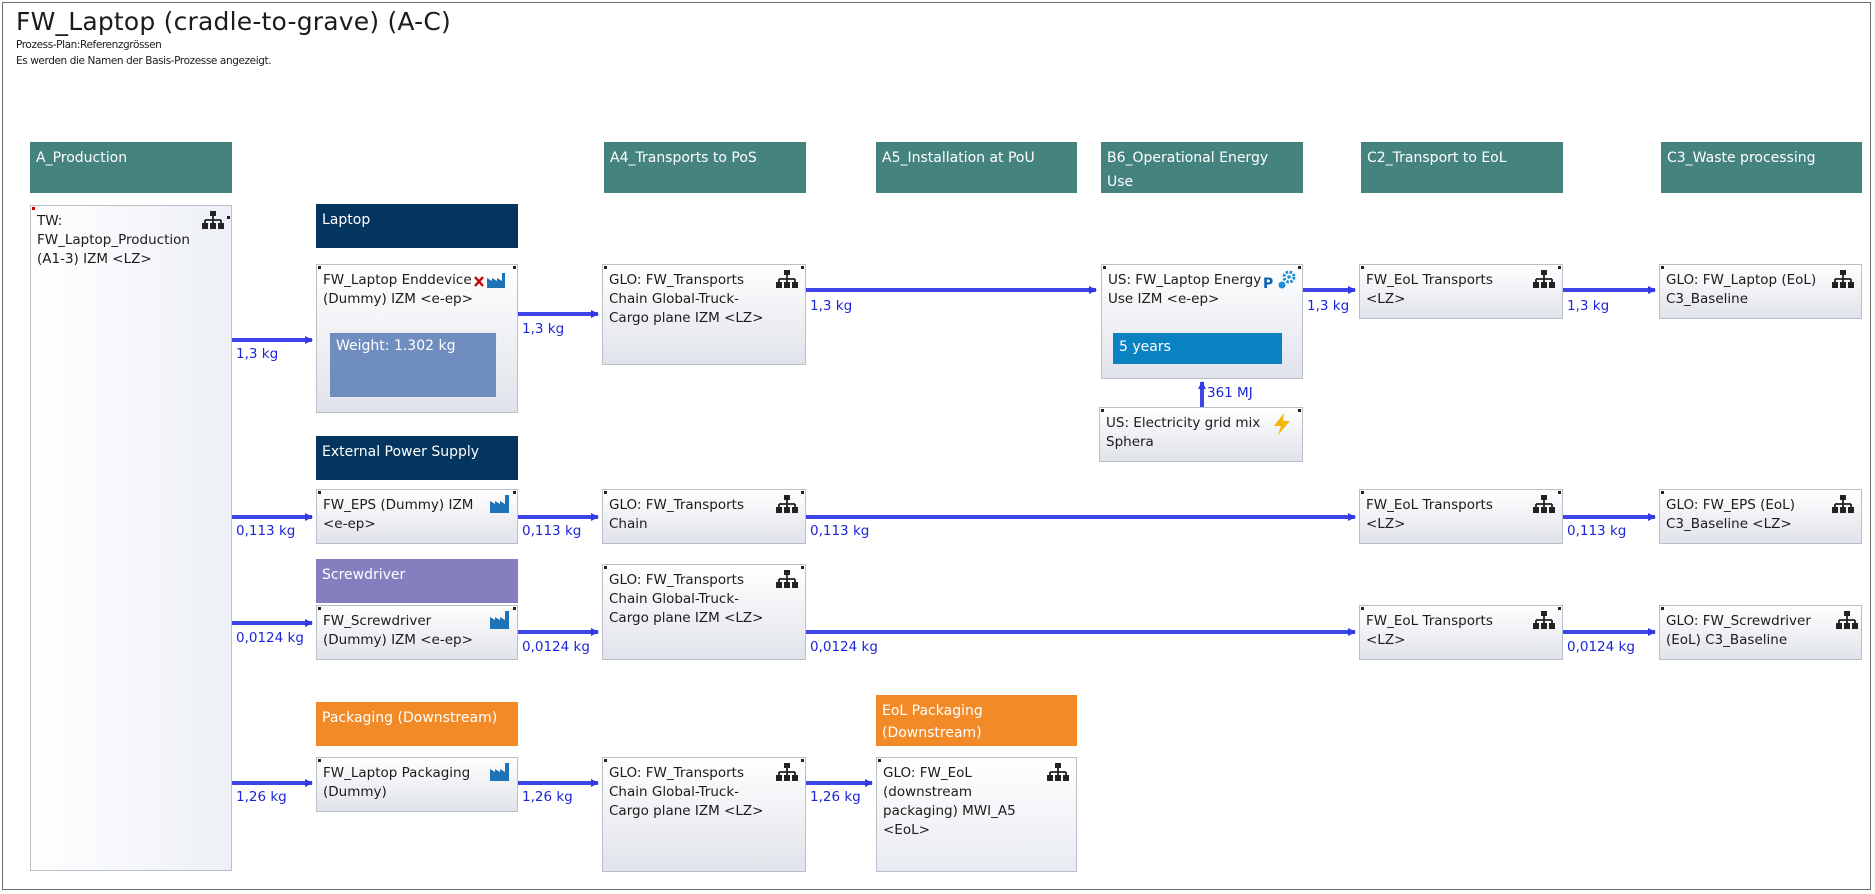 The height and width of the screenshot is (894, 1875). What do you see at coordinates (1230, 393) in the screenshot?
I see `flow-label: 361 MJ` at bounding box center [1230, 393].